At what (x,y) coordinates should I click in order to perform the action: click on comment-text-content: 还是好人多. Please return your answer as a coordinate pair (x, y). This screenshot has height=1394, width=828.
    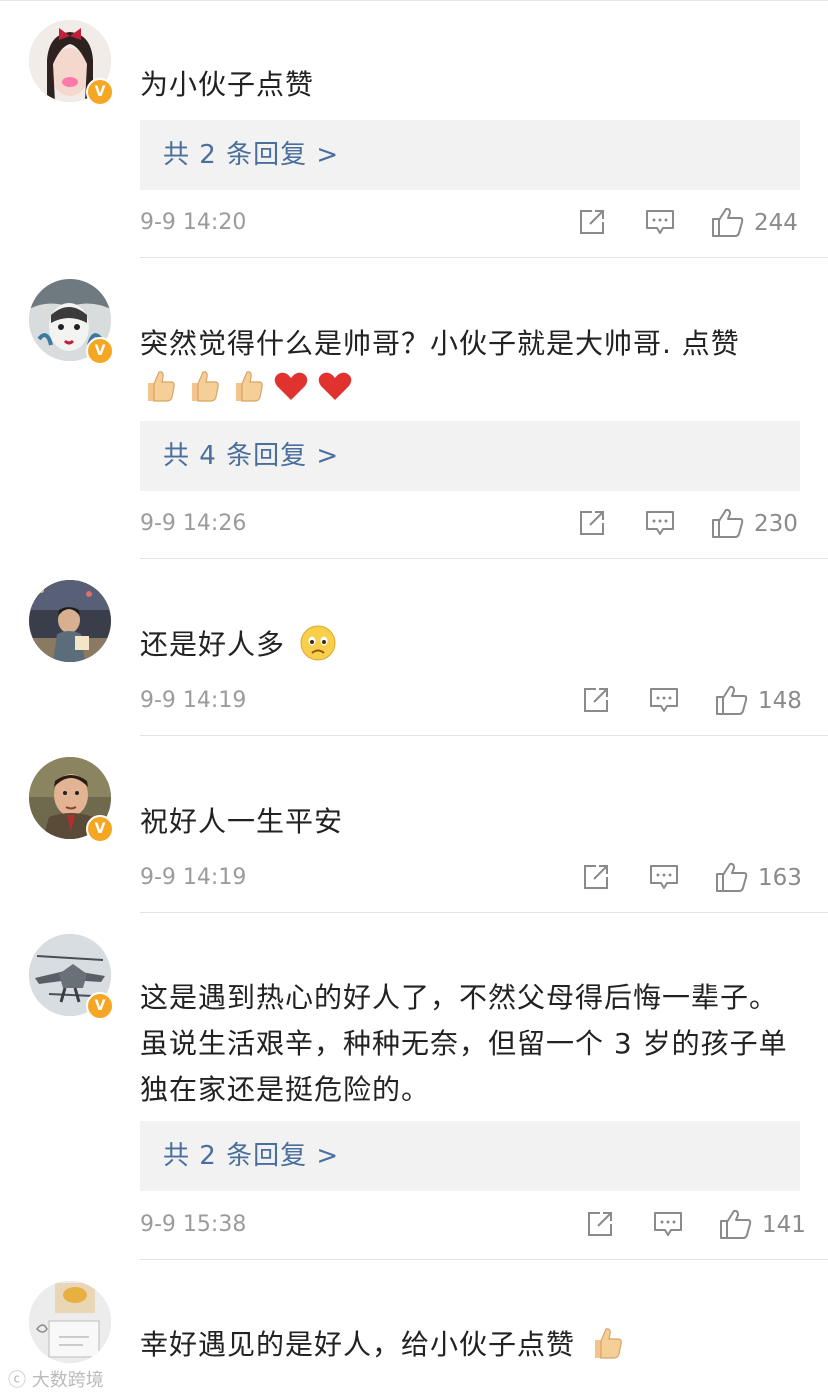
    Looking at the image, I should click on (213, 644).